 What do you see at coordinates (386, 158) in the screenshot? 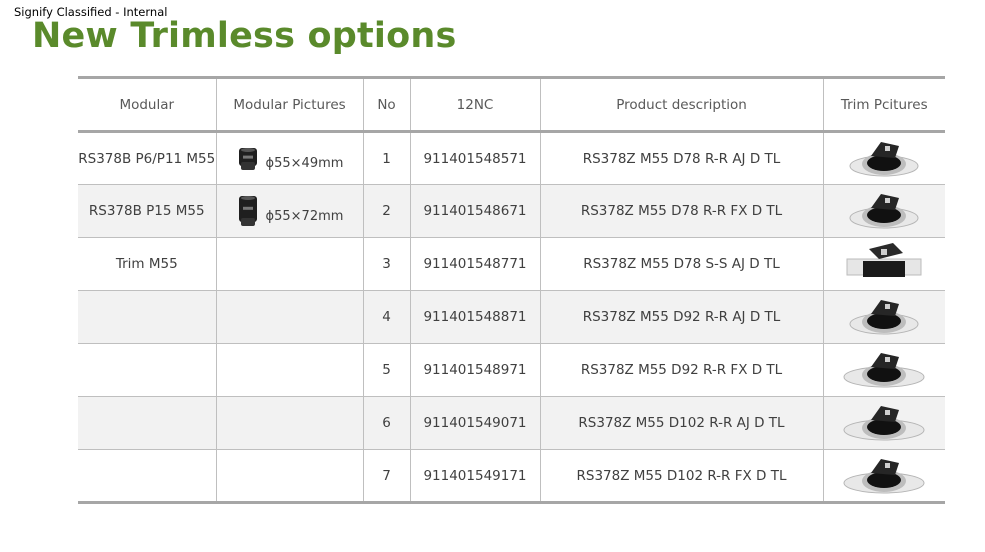
I see `cell-no: 1` at bounding box center [386, 158].